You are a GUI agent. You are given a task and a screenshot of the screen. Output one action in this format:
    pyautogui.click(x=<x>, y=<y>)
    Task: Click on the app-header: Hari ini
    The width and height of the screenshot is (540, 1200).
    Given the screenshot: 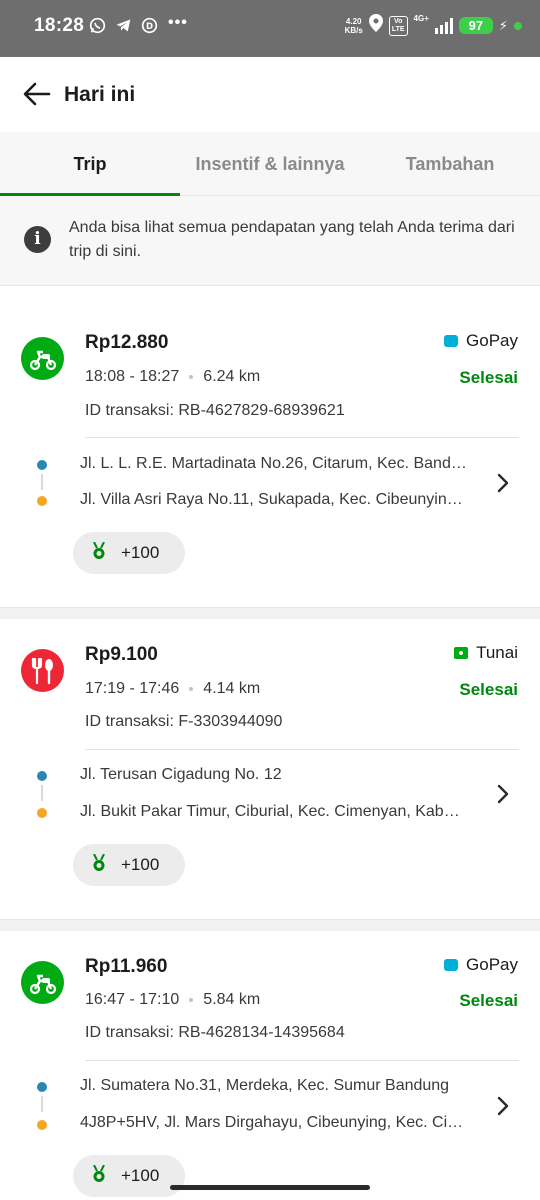 What is the action you would take?
    pyautogui.click(x=270, y=94)
    